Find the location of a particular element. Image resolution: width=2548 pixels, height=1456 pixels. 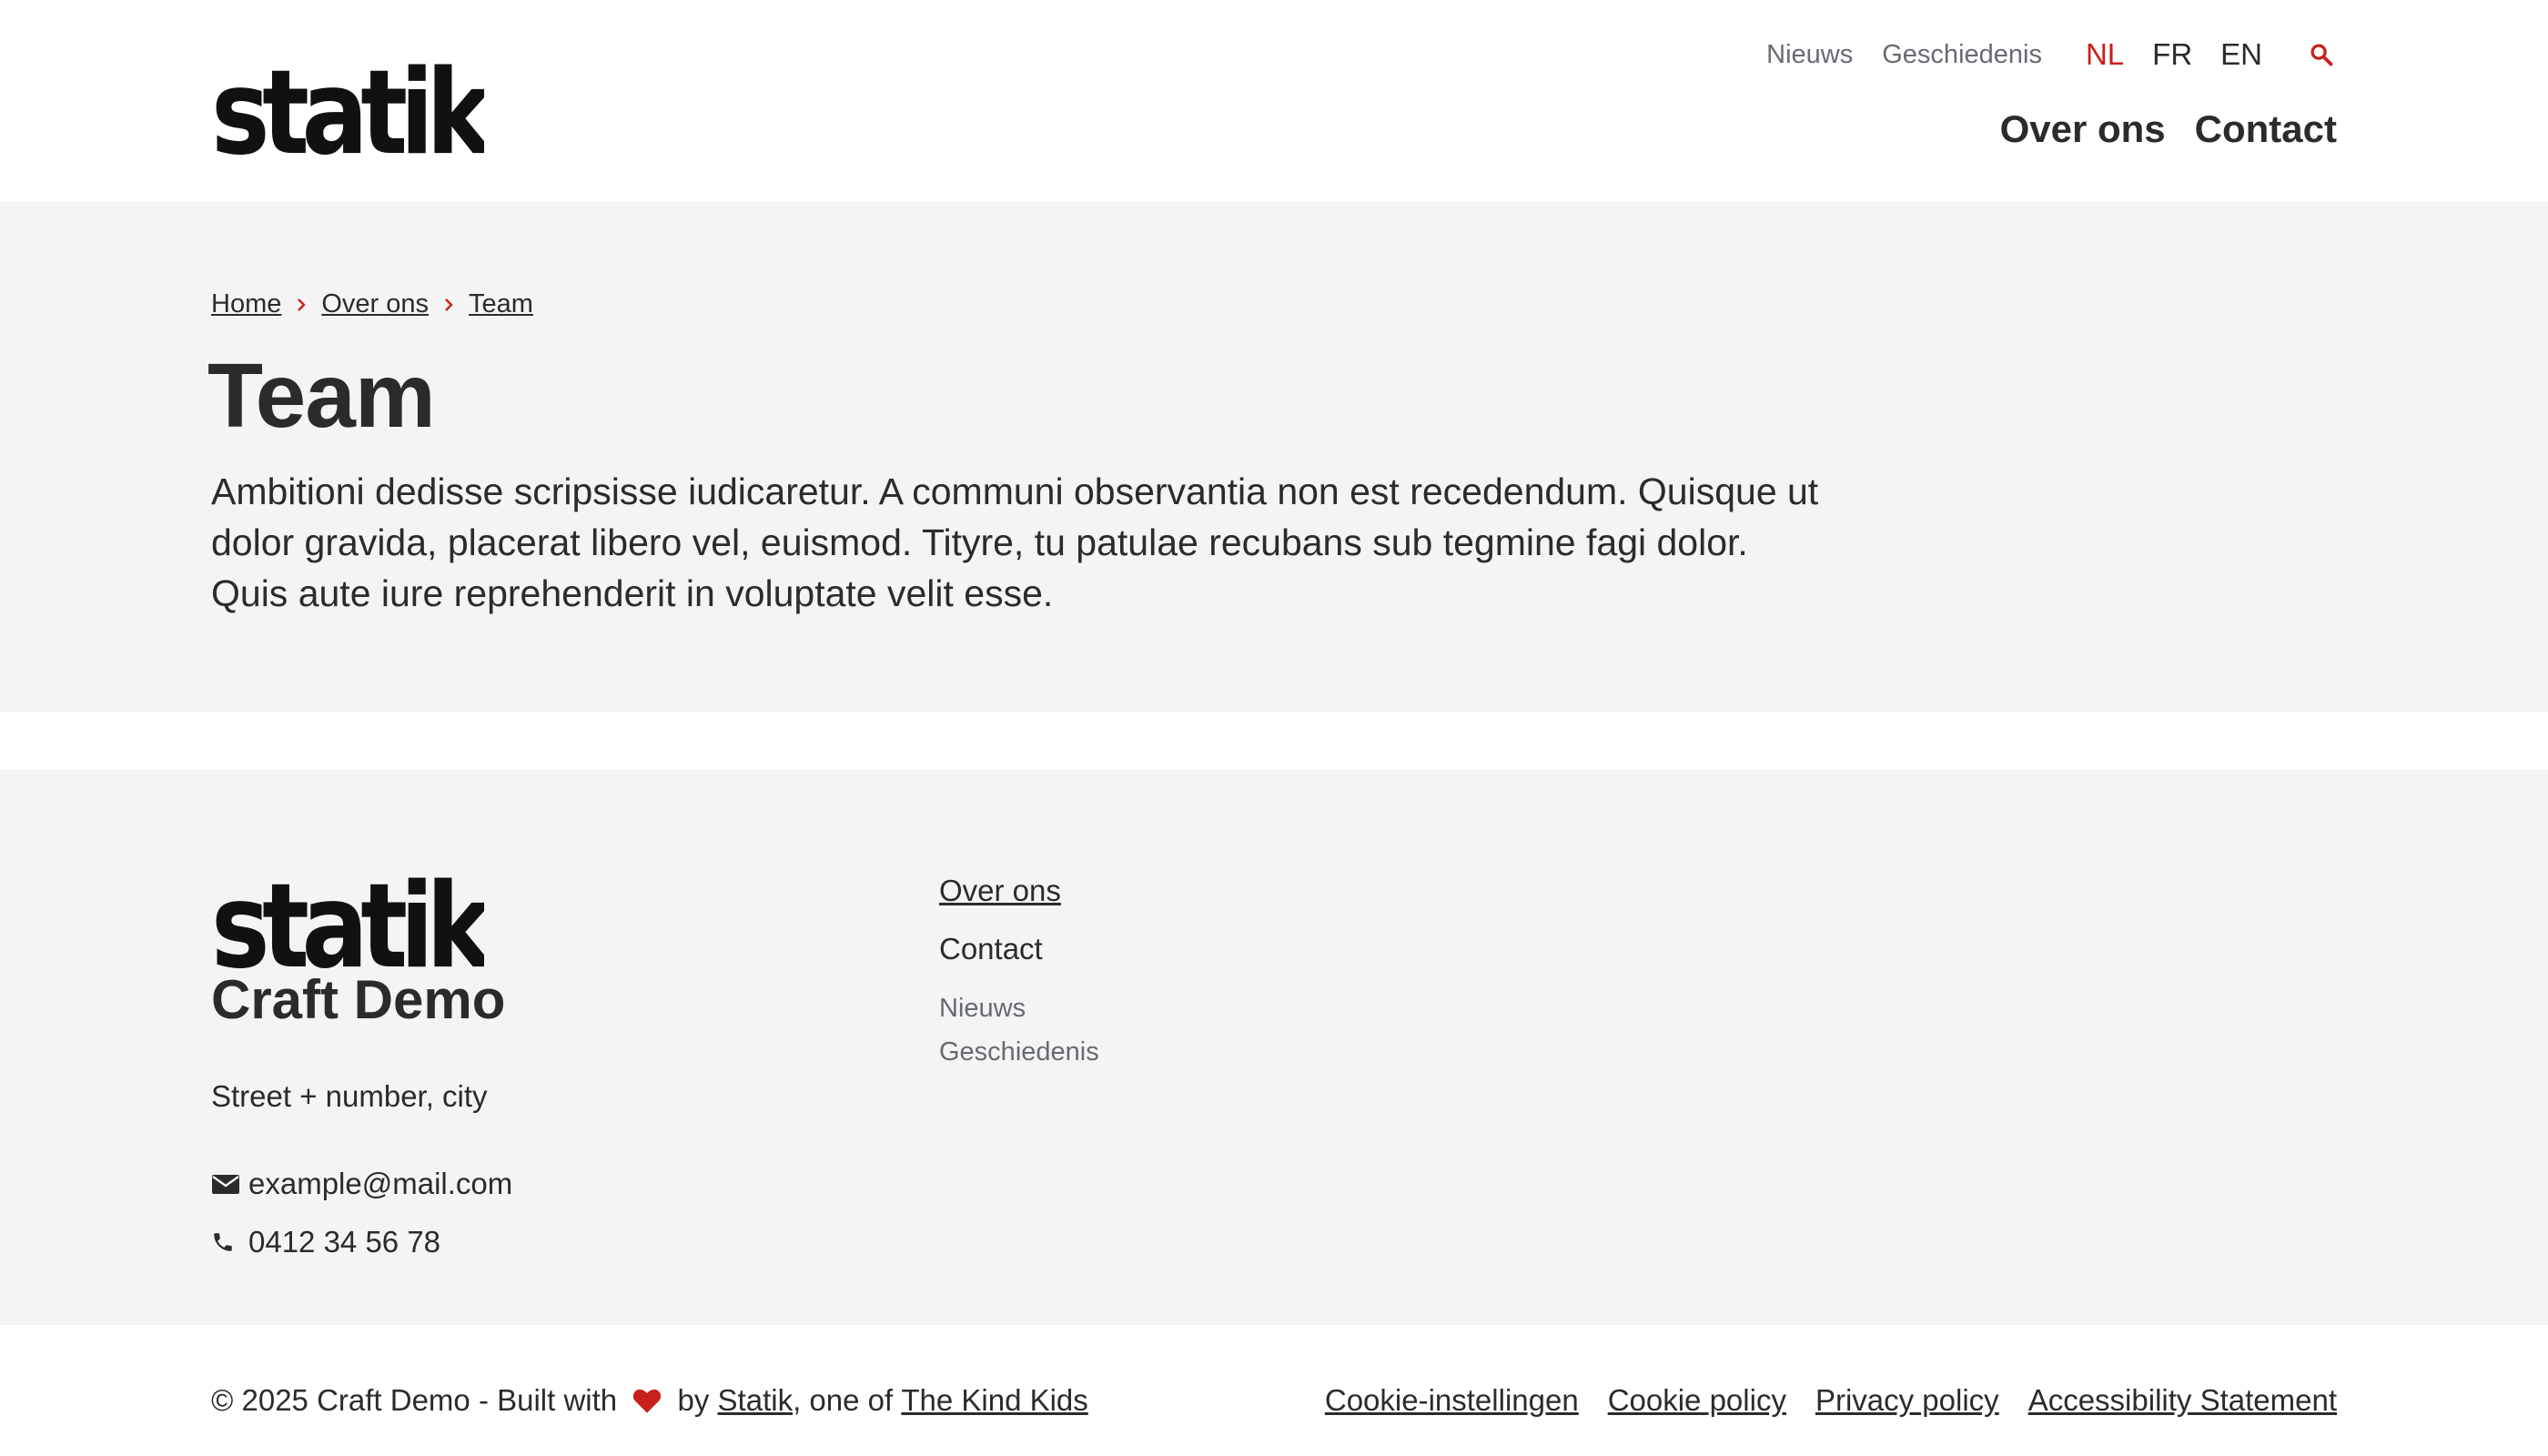

footer-address: Street + number, city is located at coordinates (349, 1096).